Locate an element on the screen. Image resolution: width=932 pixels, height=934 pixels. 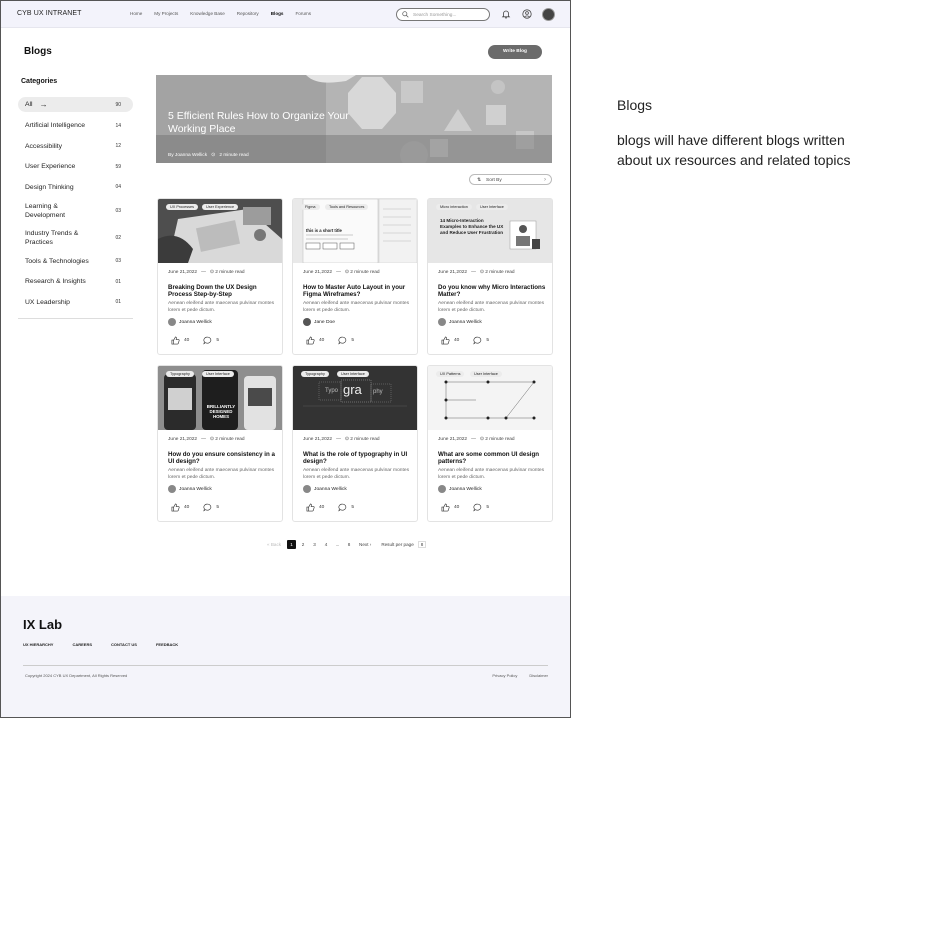
card-stats: 40 5 is located at coordinates (472, 507).